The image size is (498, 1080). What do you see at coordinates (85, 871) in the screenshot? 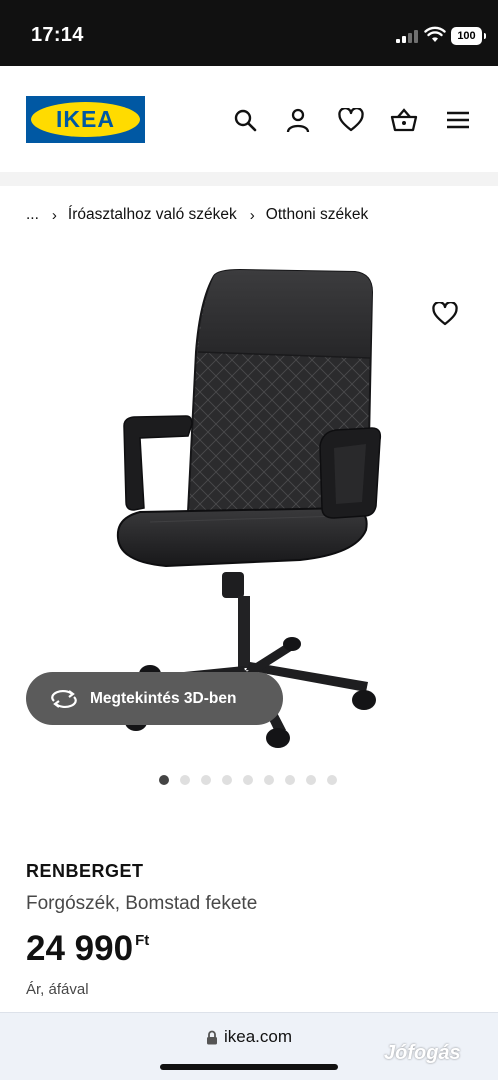
I see `product-name: RENBERGET` at bounding box center [85, 871].